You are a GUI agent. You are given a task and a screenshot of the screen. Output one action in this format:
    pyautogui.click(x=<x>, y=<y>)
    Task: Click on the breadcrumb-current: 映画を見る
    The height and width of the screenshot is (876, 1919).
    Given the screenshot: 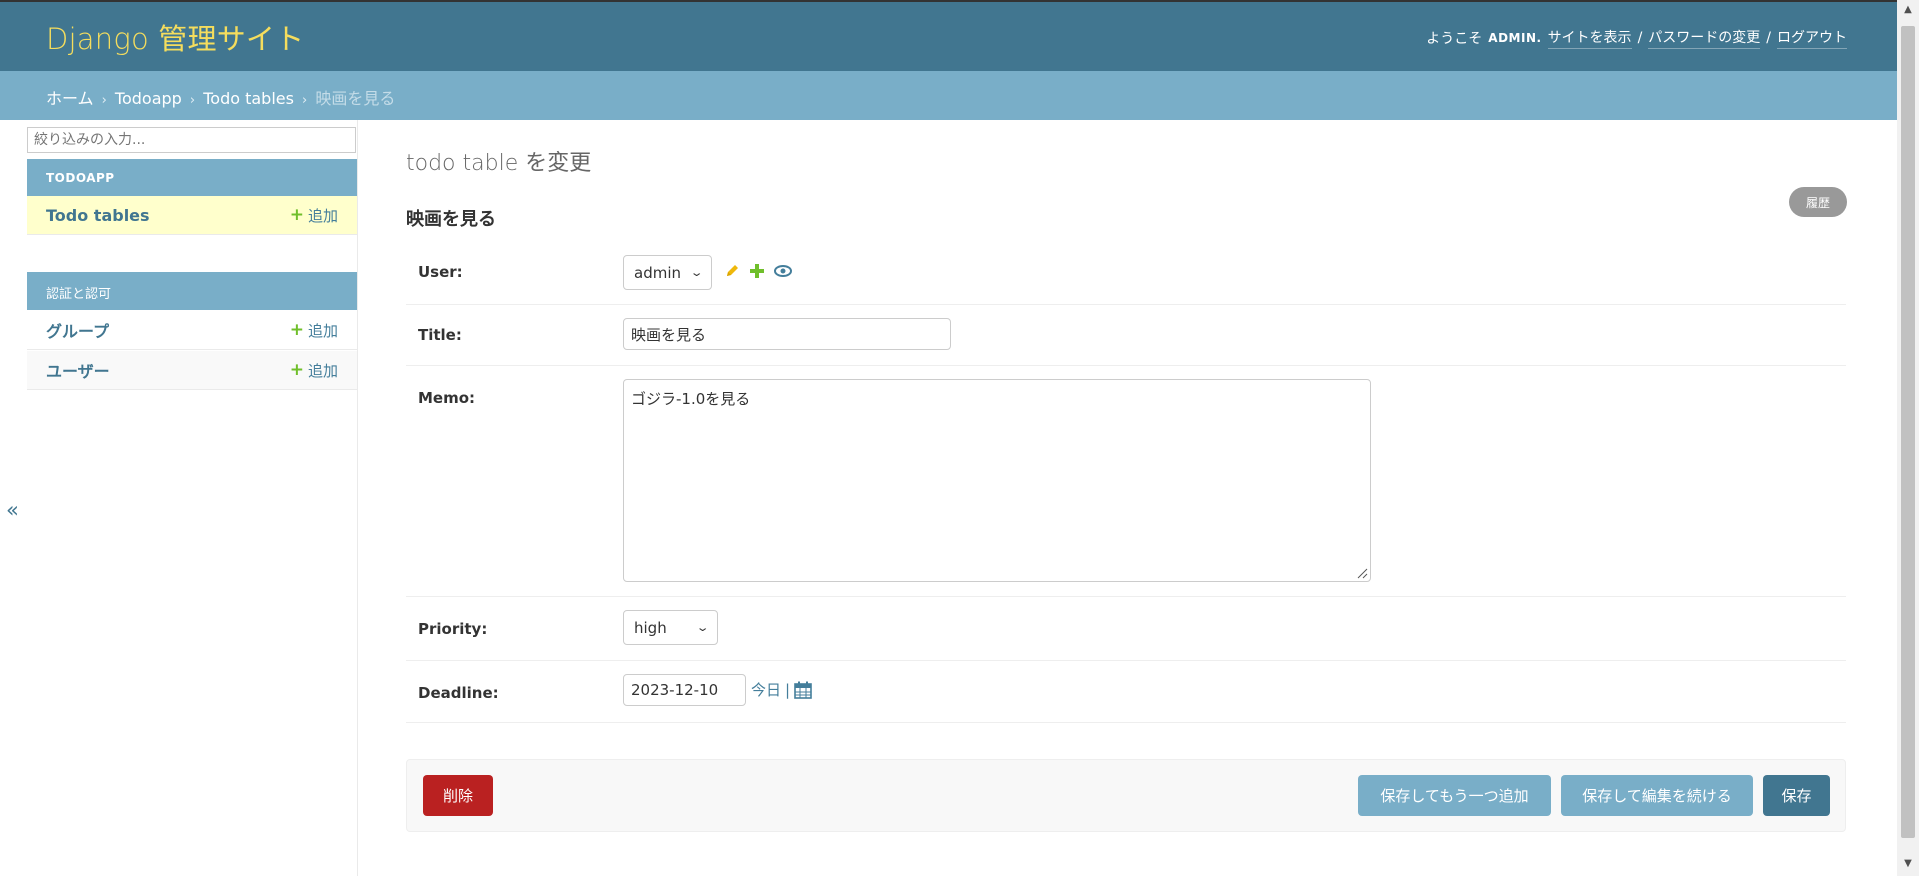 What is the action you would take?
    pyautogui.click(x=355, y=98)
    